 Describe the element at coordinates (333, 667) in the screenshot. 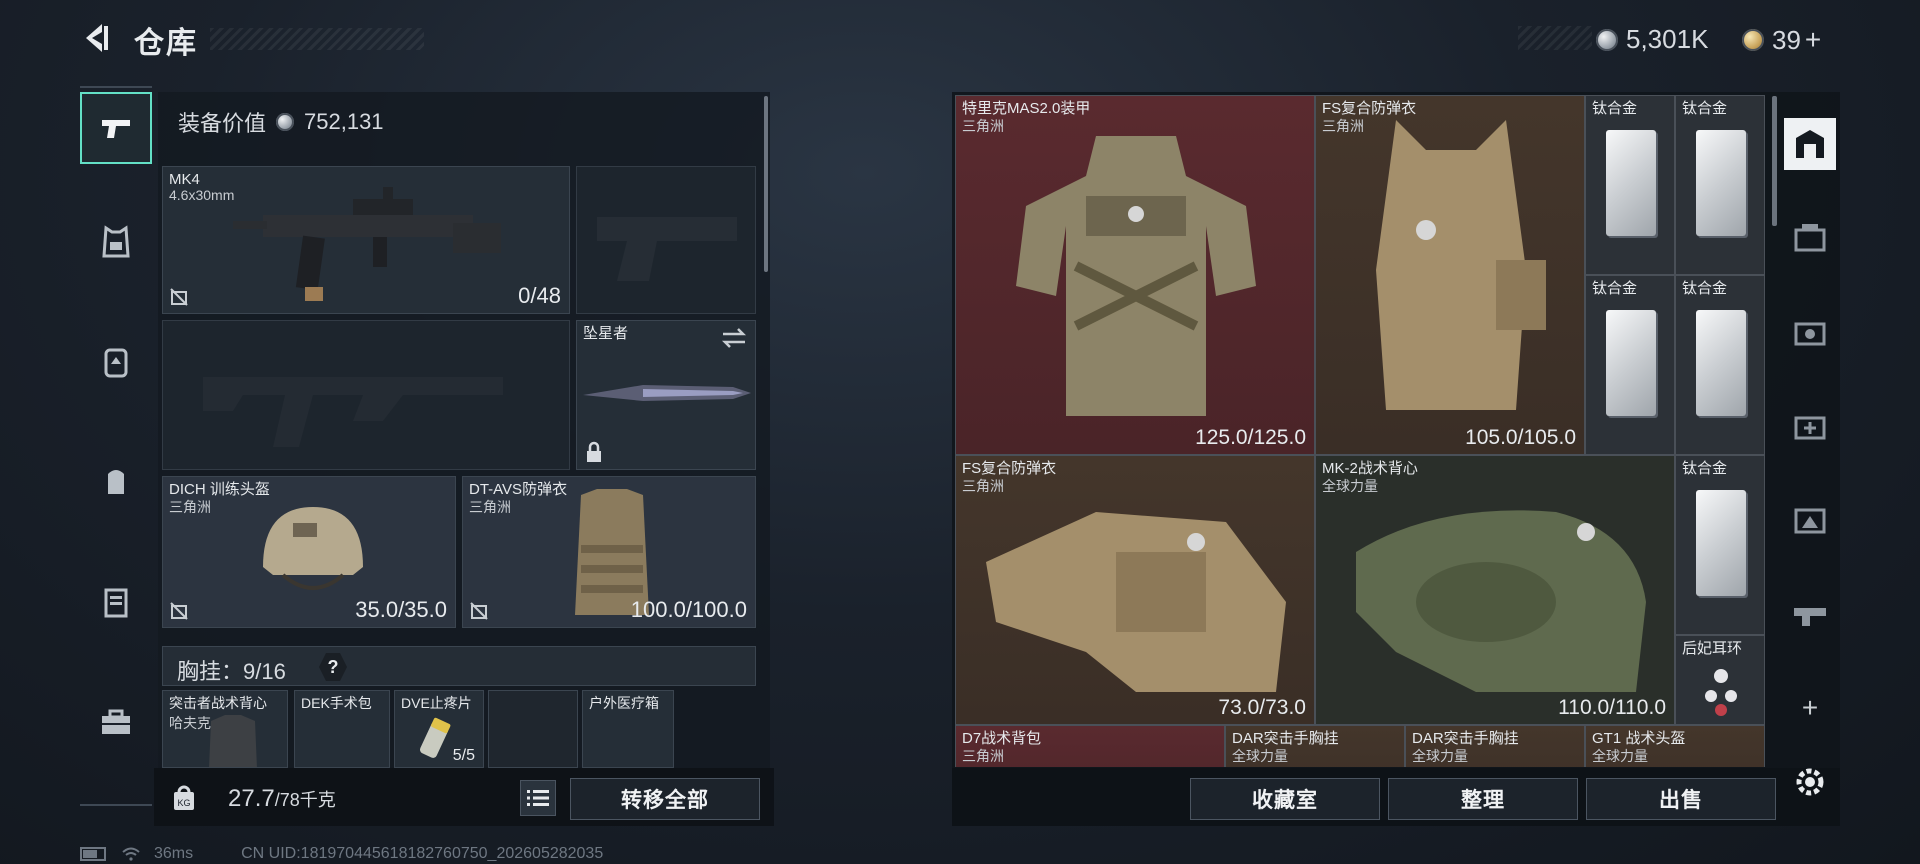

I see `help-button: ?` at that location.